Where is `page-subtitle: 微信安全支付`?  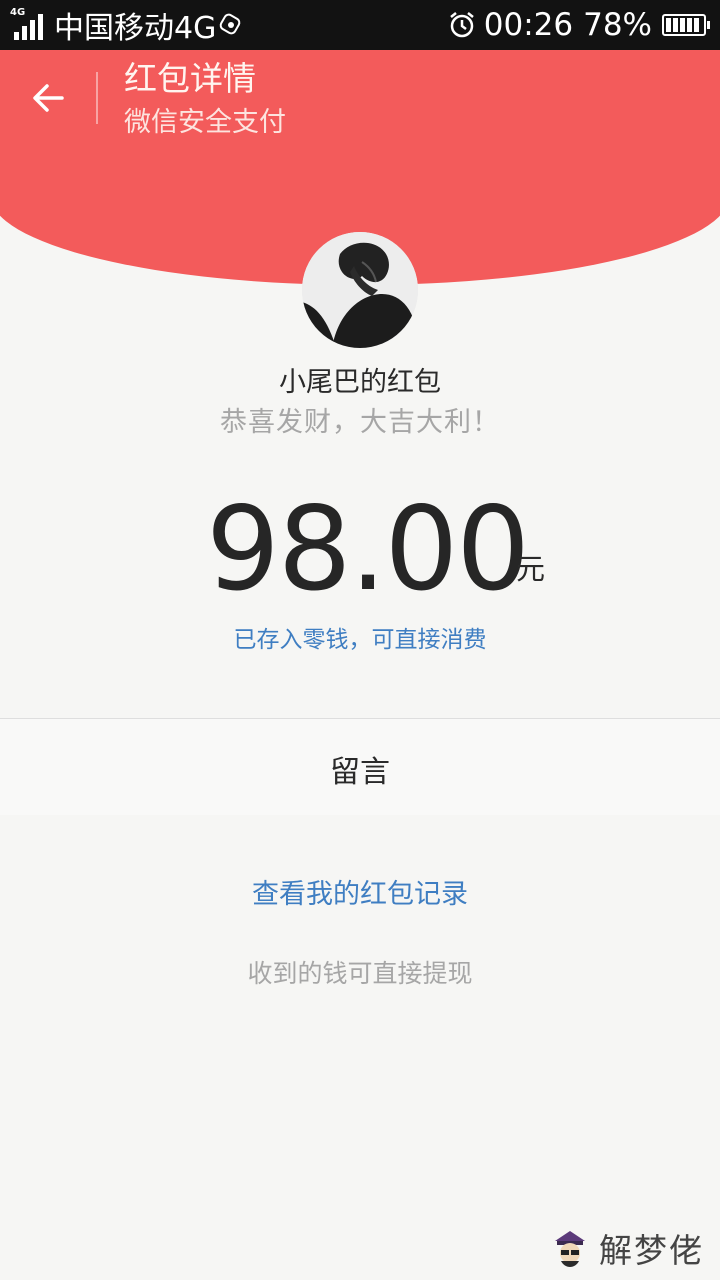
page-subtitle: 微信安全支付 is located at coordinates (205, 122).